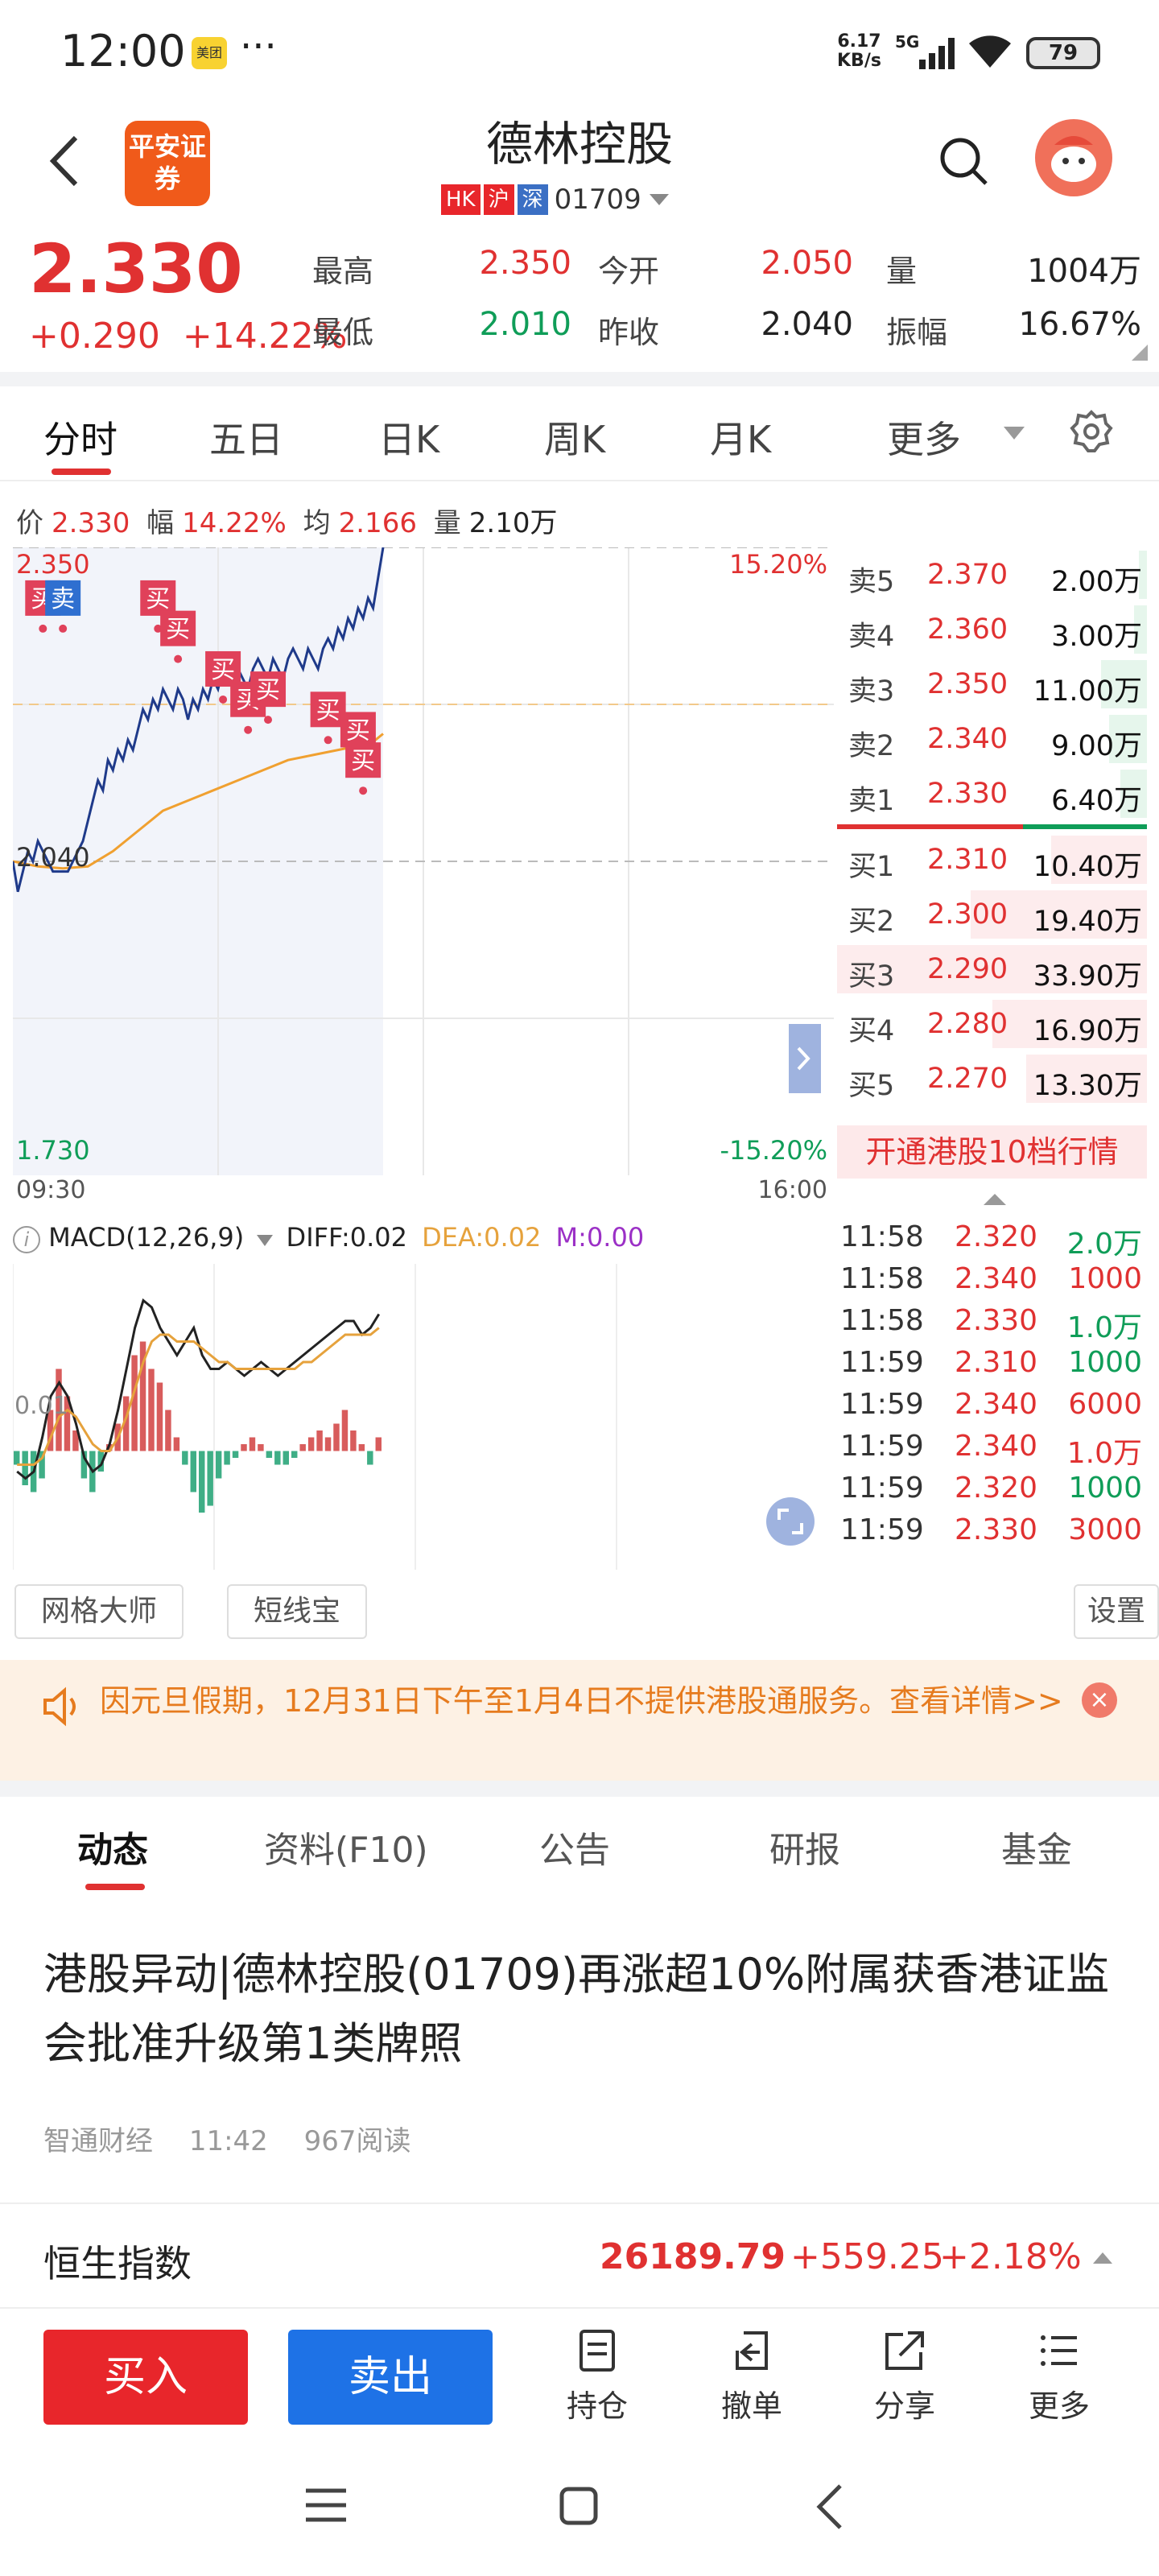  What do you see at coordinates (583, 1701) in the screenshot?
I see `notice-text: 因元旦假期，12月31日下午至1月4日不提供港股通服务。查看详情>>` at bounding box center [583, 1701].